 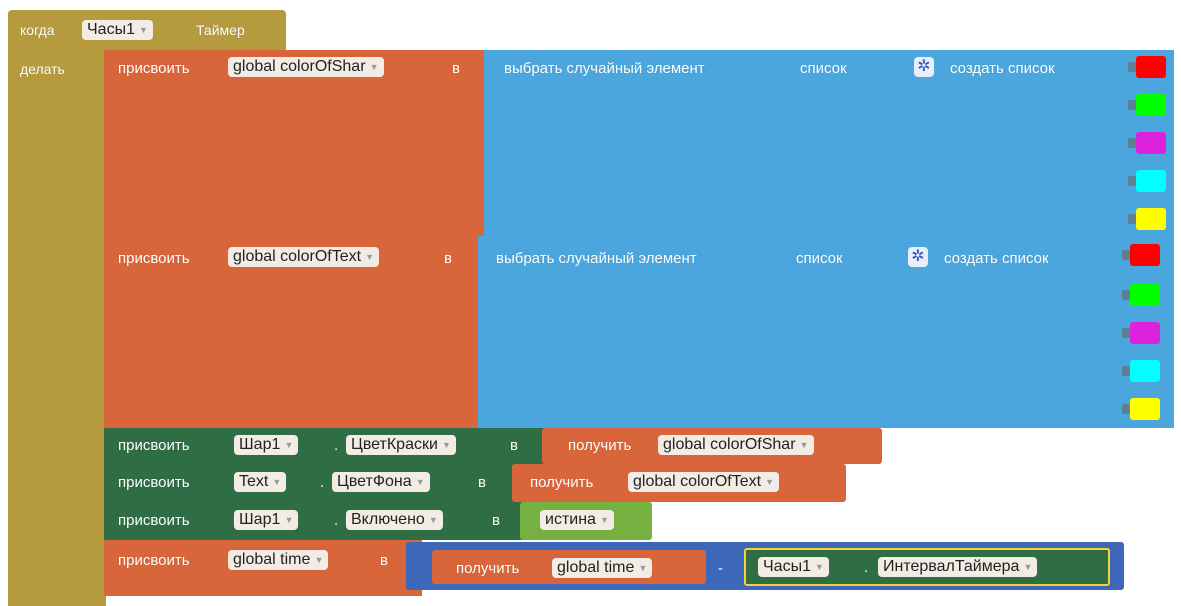 What do you see at coordinates (488, 568) in the screenshot?
I see `get6-label: получить` at bounding box center [488, 568].